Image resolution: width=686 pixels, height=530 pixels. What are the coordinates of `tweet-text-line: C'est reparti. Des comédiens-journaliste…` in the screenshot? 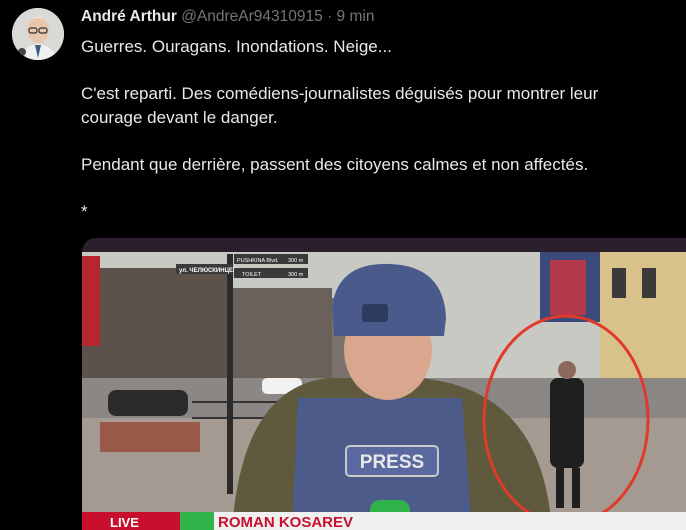 It's located at (340, 93).